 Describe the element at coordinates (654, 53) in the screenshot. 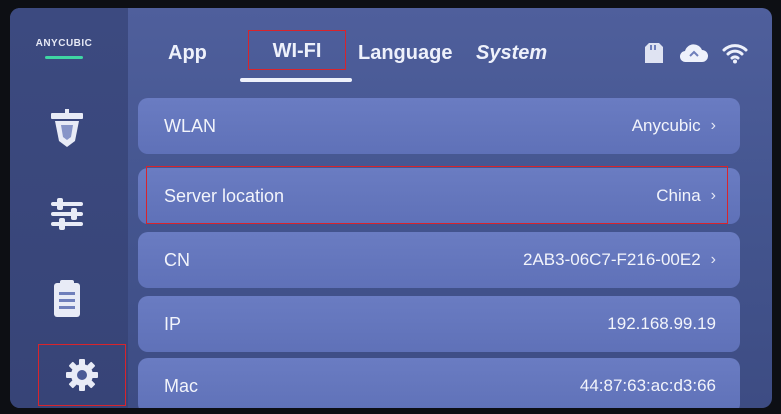

I see `sd-card-icon` at that location.